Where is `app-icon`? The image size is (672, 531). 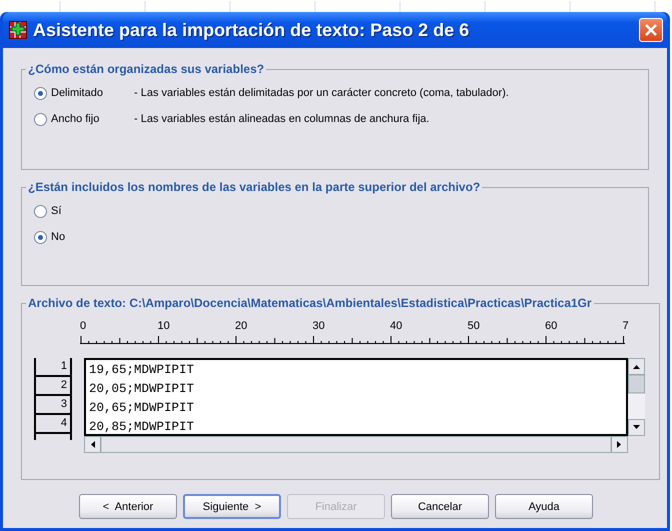 app-icon is located at coordinates (18, 30).